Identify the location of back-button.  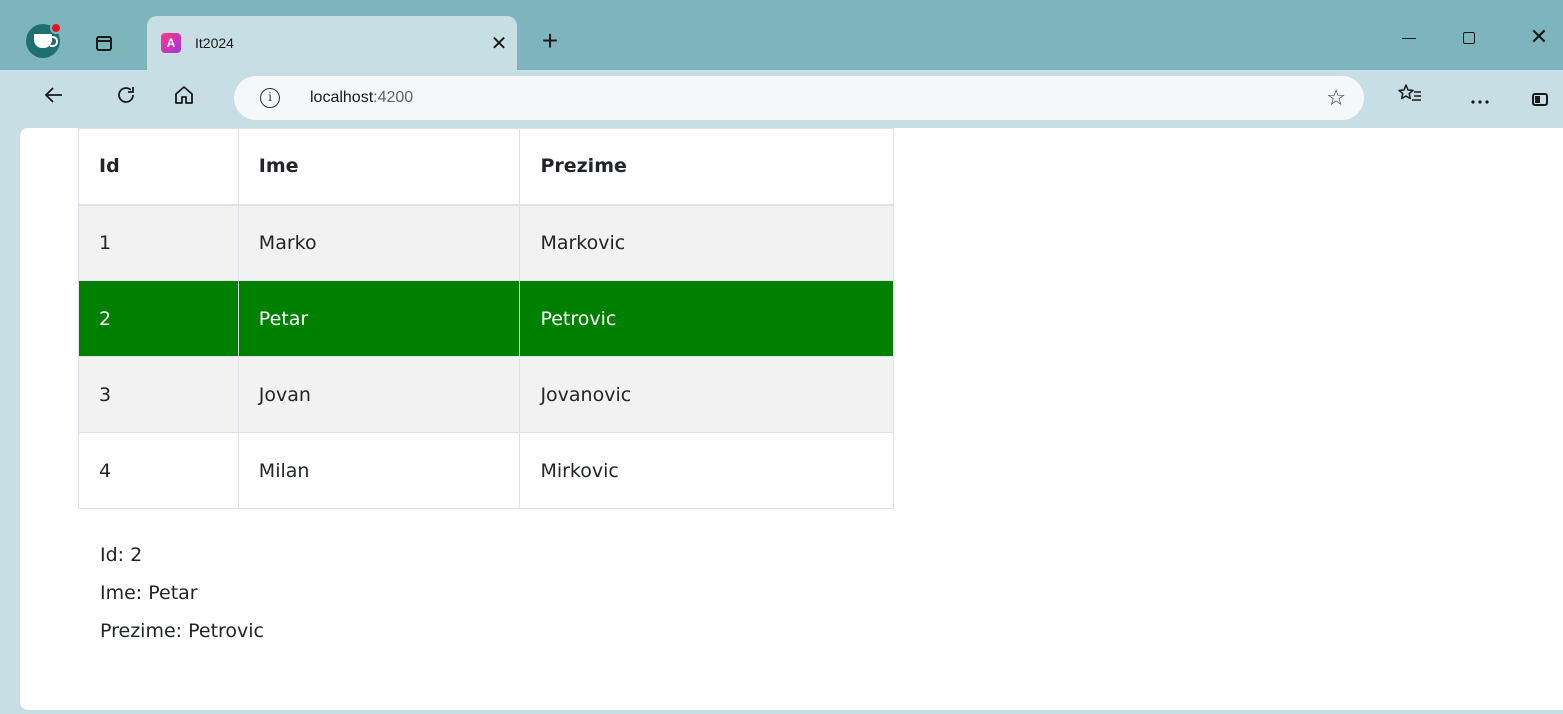
(54, 99).